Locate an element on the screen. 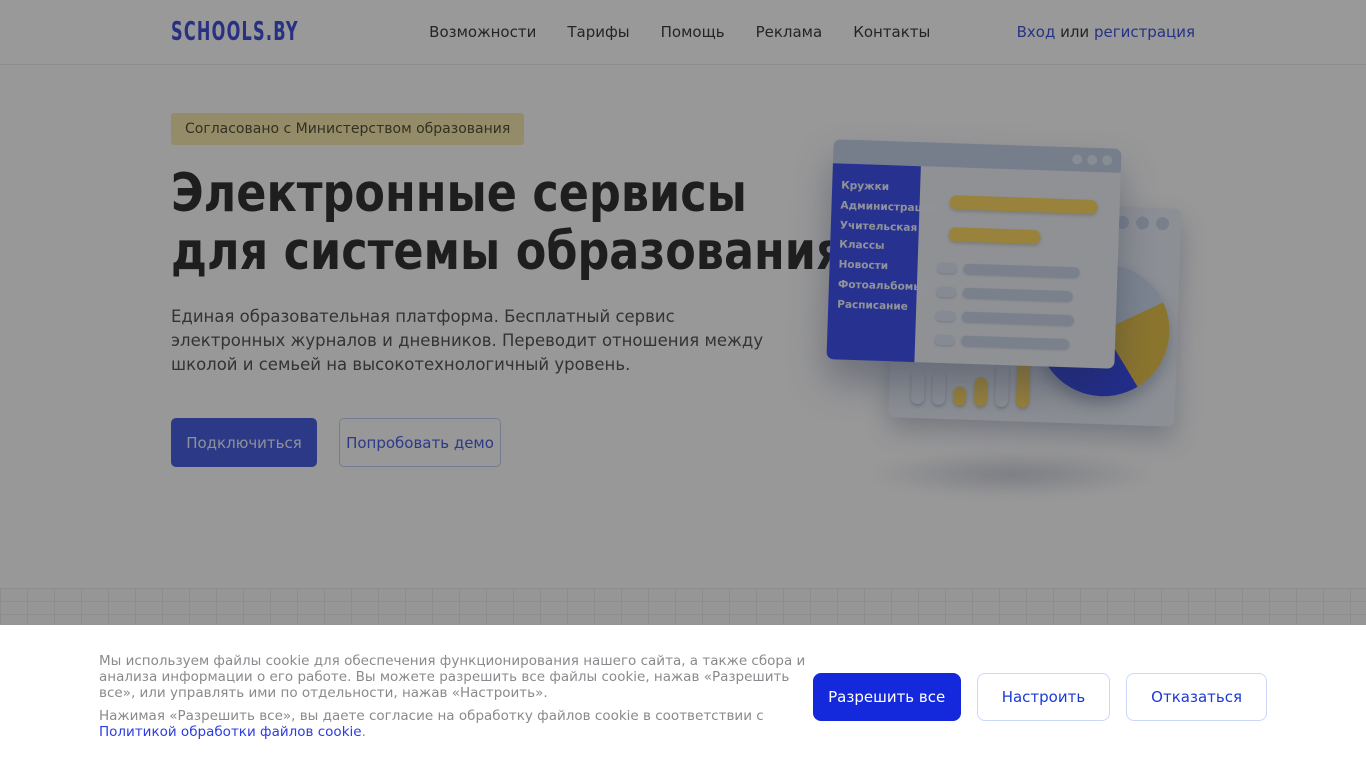  decline-cookies-button: Отказаться is located at coordinates (1196, 696).